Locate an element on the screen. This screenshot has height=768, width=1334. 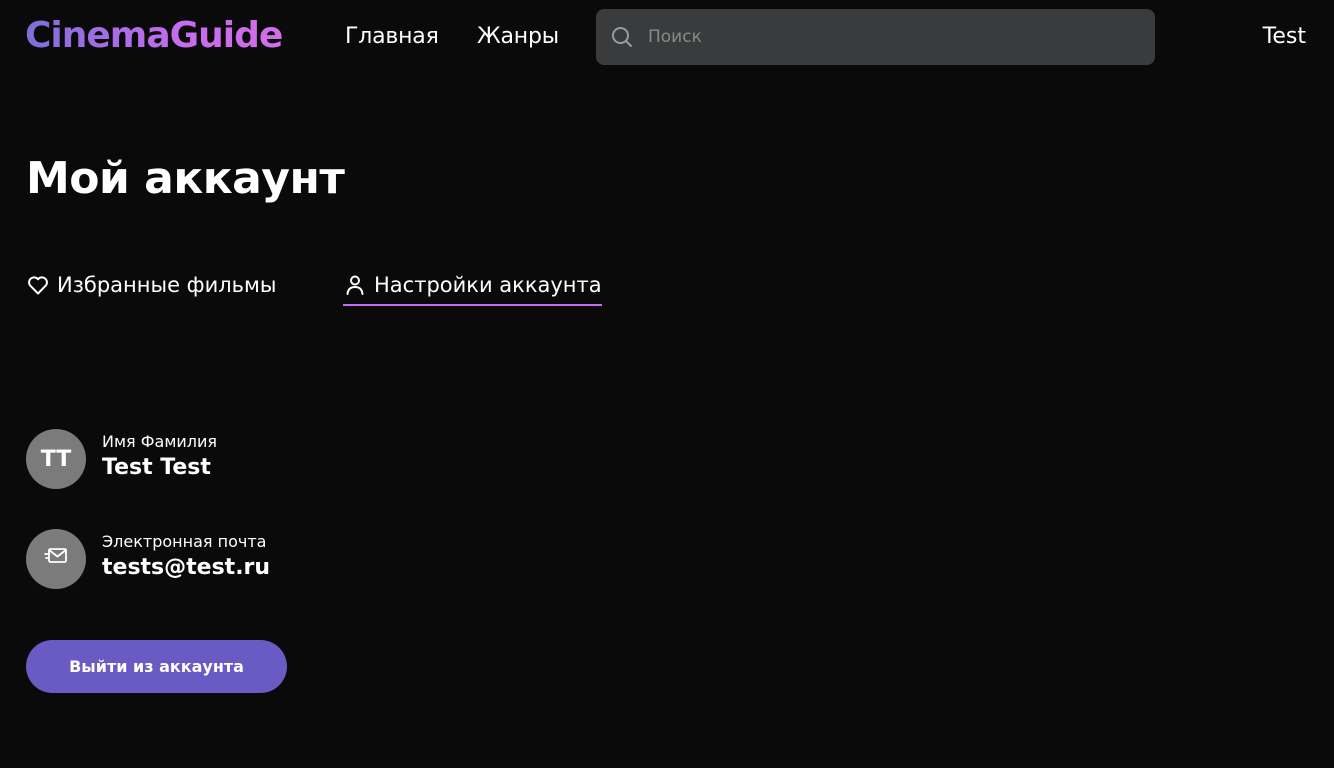
mail-icon is located at coordinates (56, 559).